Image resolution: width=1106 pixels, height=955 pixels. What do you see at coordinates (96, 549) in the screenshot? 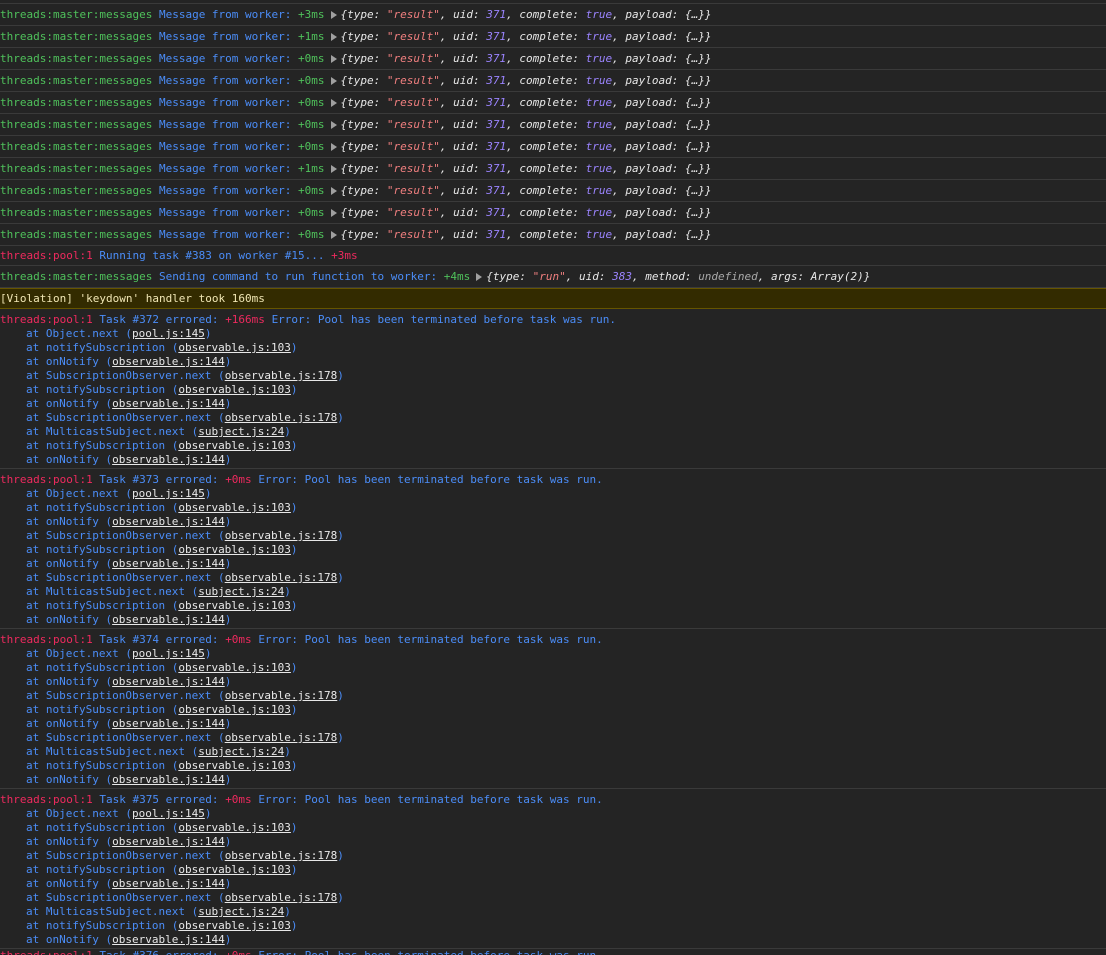
I see `stack-frame-function: at notifySubscription` at bounding box center [96, 549].